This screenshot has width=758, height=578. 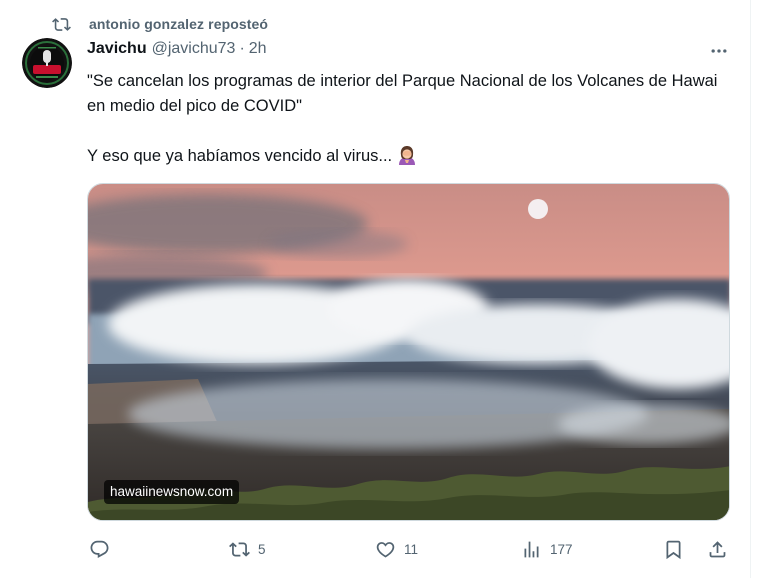 I want to click on tweet-timestamp: 2h, so click(x=258, y=49).